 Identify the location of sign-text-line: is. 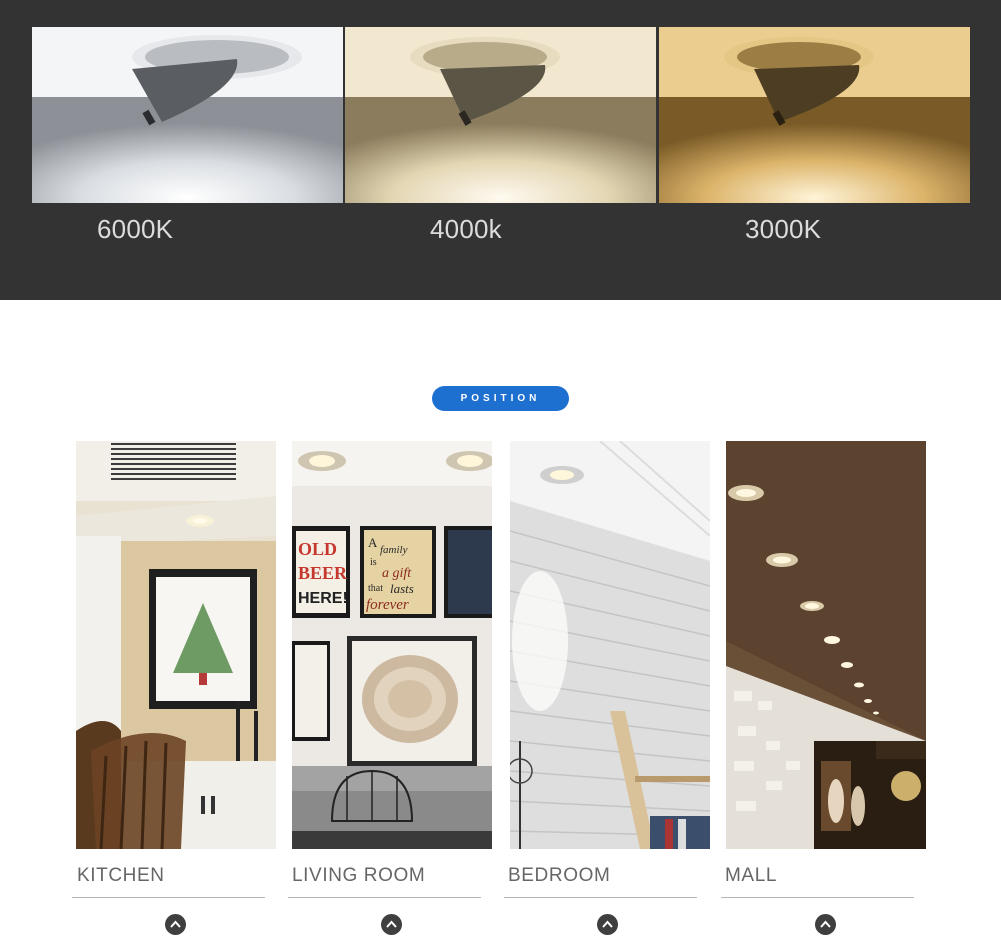
(373, 562).